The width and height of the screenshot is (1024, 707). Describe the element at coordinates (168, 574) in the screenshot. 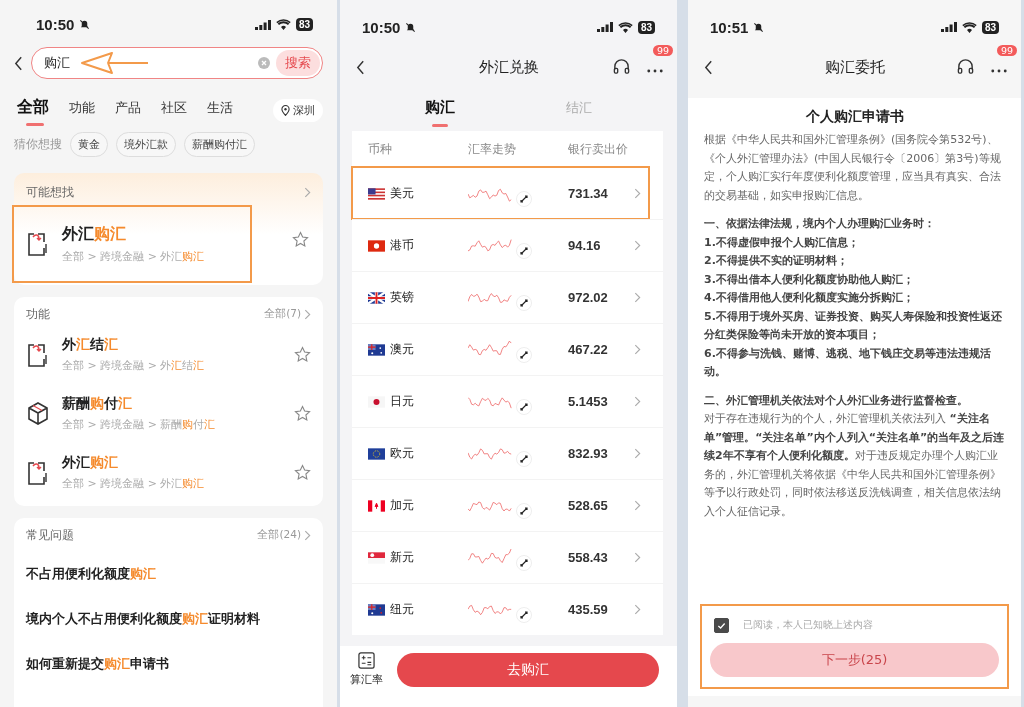

I see `faq-question: 不占用便利化额度购汇` at that location.